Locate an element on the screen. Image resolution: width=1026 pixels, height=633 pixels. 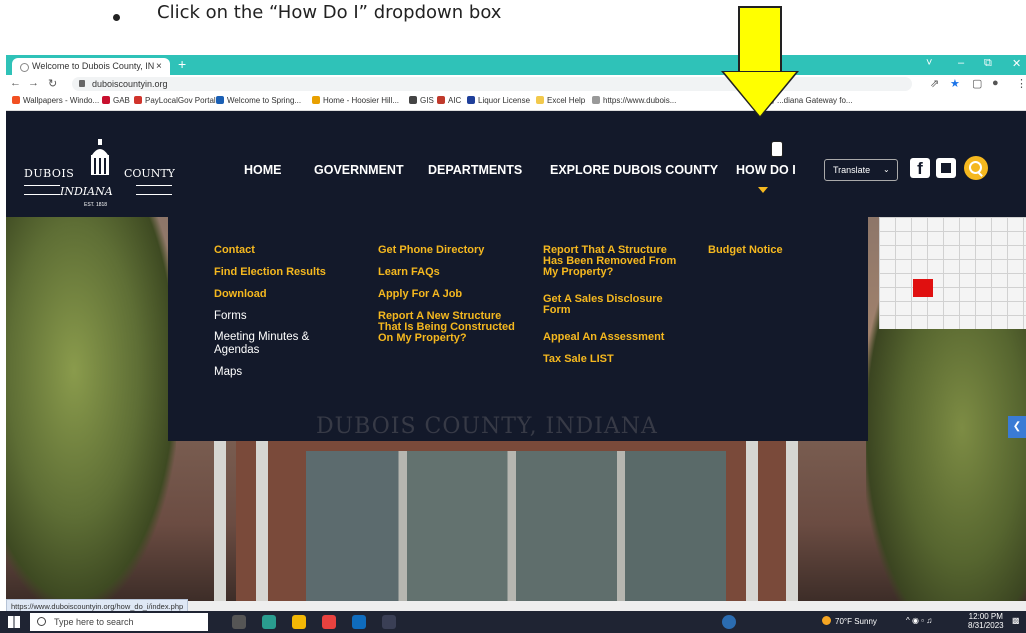
sidebar-icon: ▢ is located at coordinates (977, 83).